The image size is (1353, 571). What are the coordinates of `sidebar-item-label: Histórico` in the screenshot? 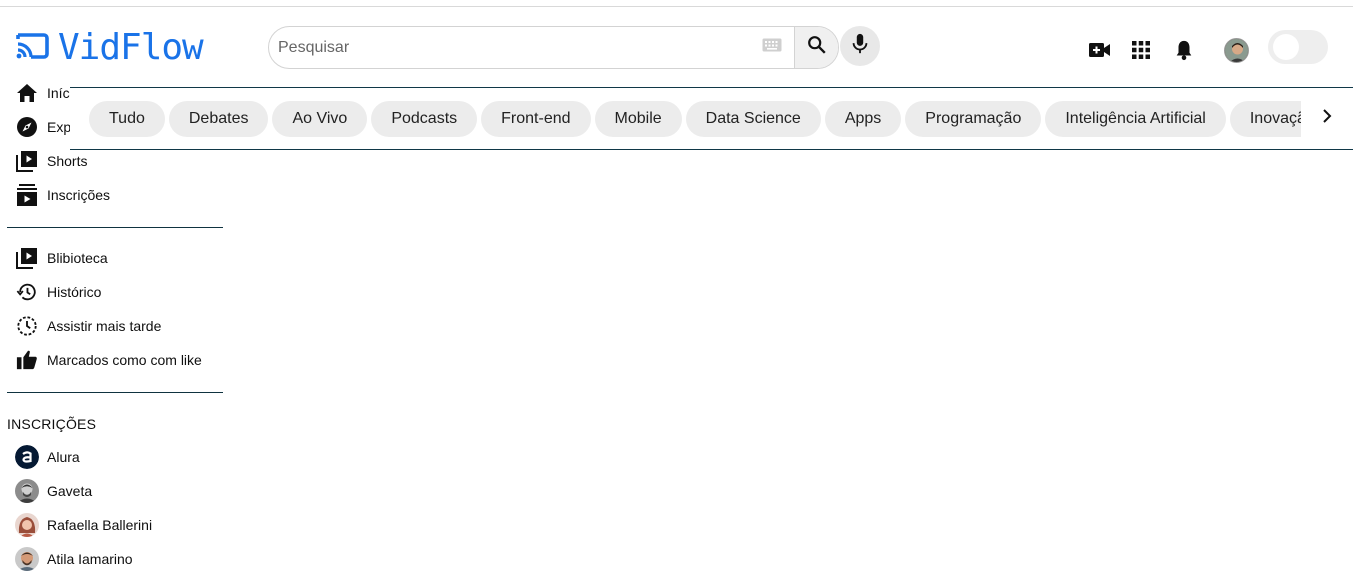 It's located at (74, 292).